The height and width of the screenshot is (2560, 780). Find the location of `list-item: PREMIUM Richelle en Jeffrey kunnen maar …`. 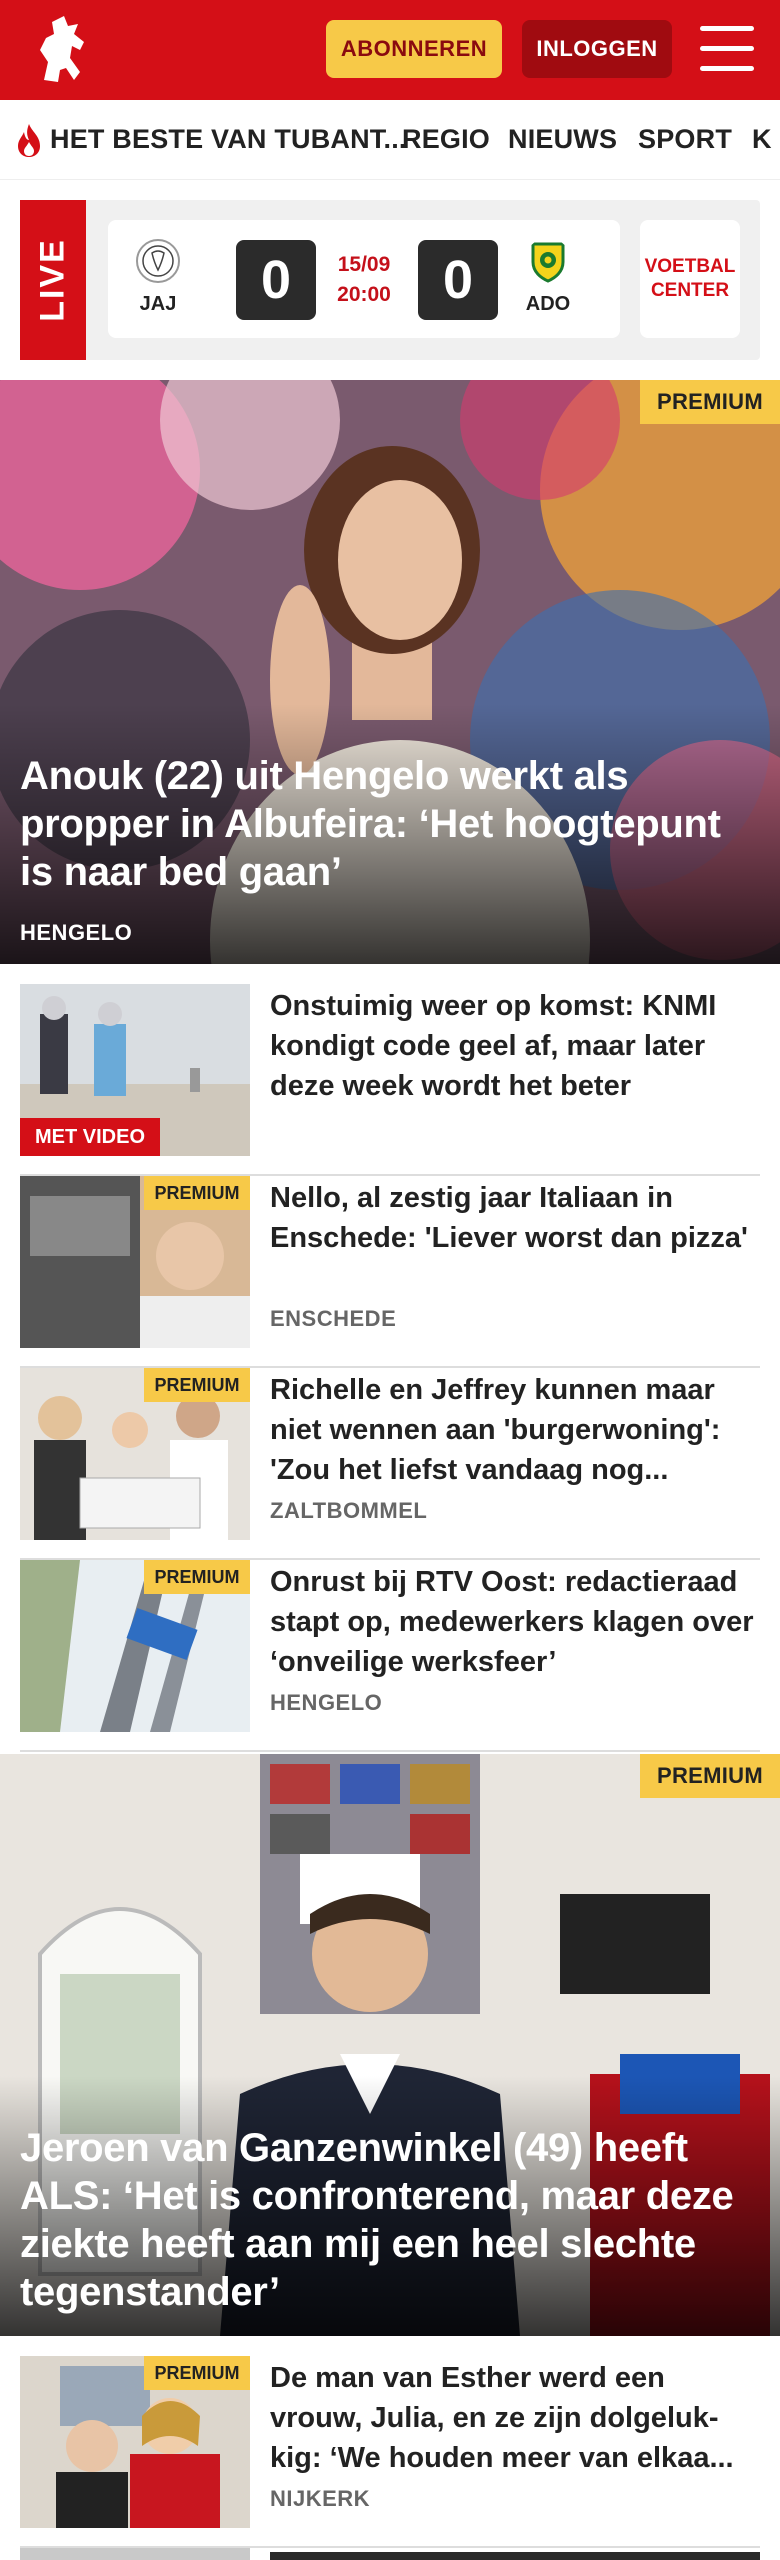

list-item: PREMIUM Richelle en Jeffrey kunnen maar … is located at coordinates (390, 1464).